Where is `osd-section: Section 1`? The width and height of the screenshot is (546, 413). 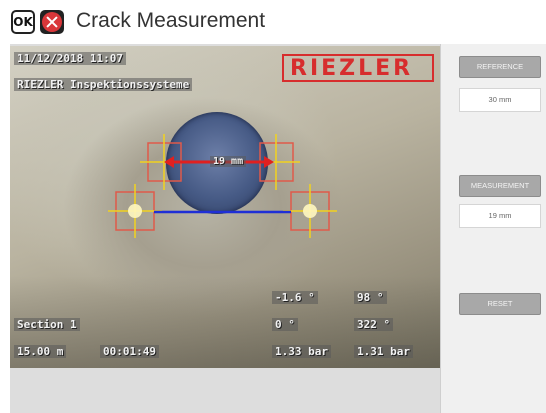 osd-section: Section 1 is located at coordinates (47, 324).